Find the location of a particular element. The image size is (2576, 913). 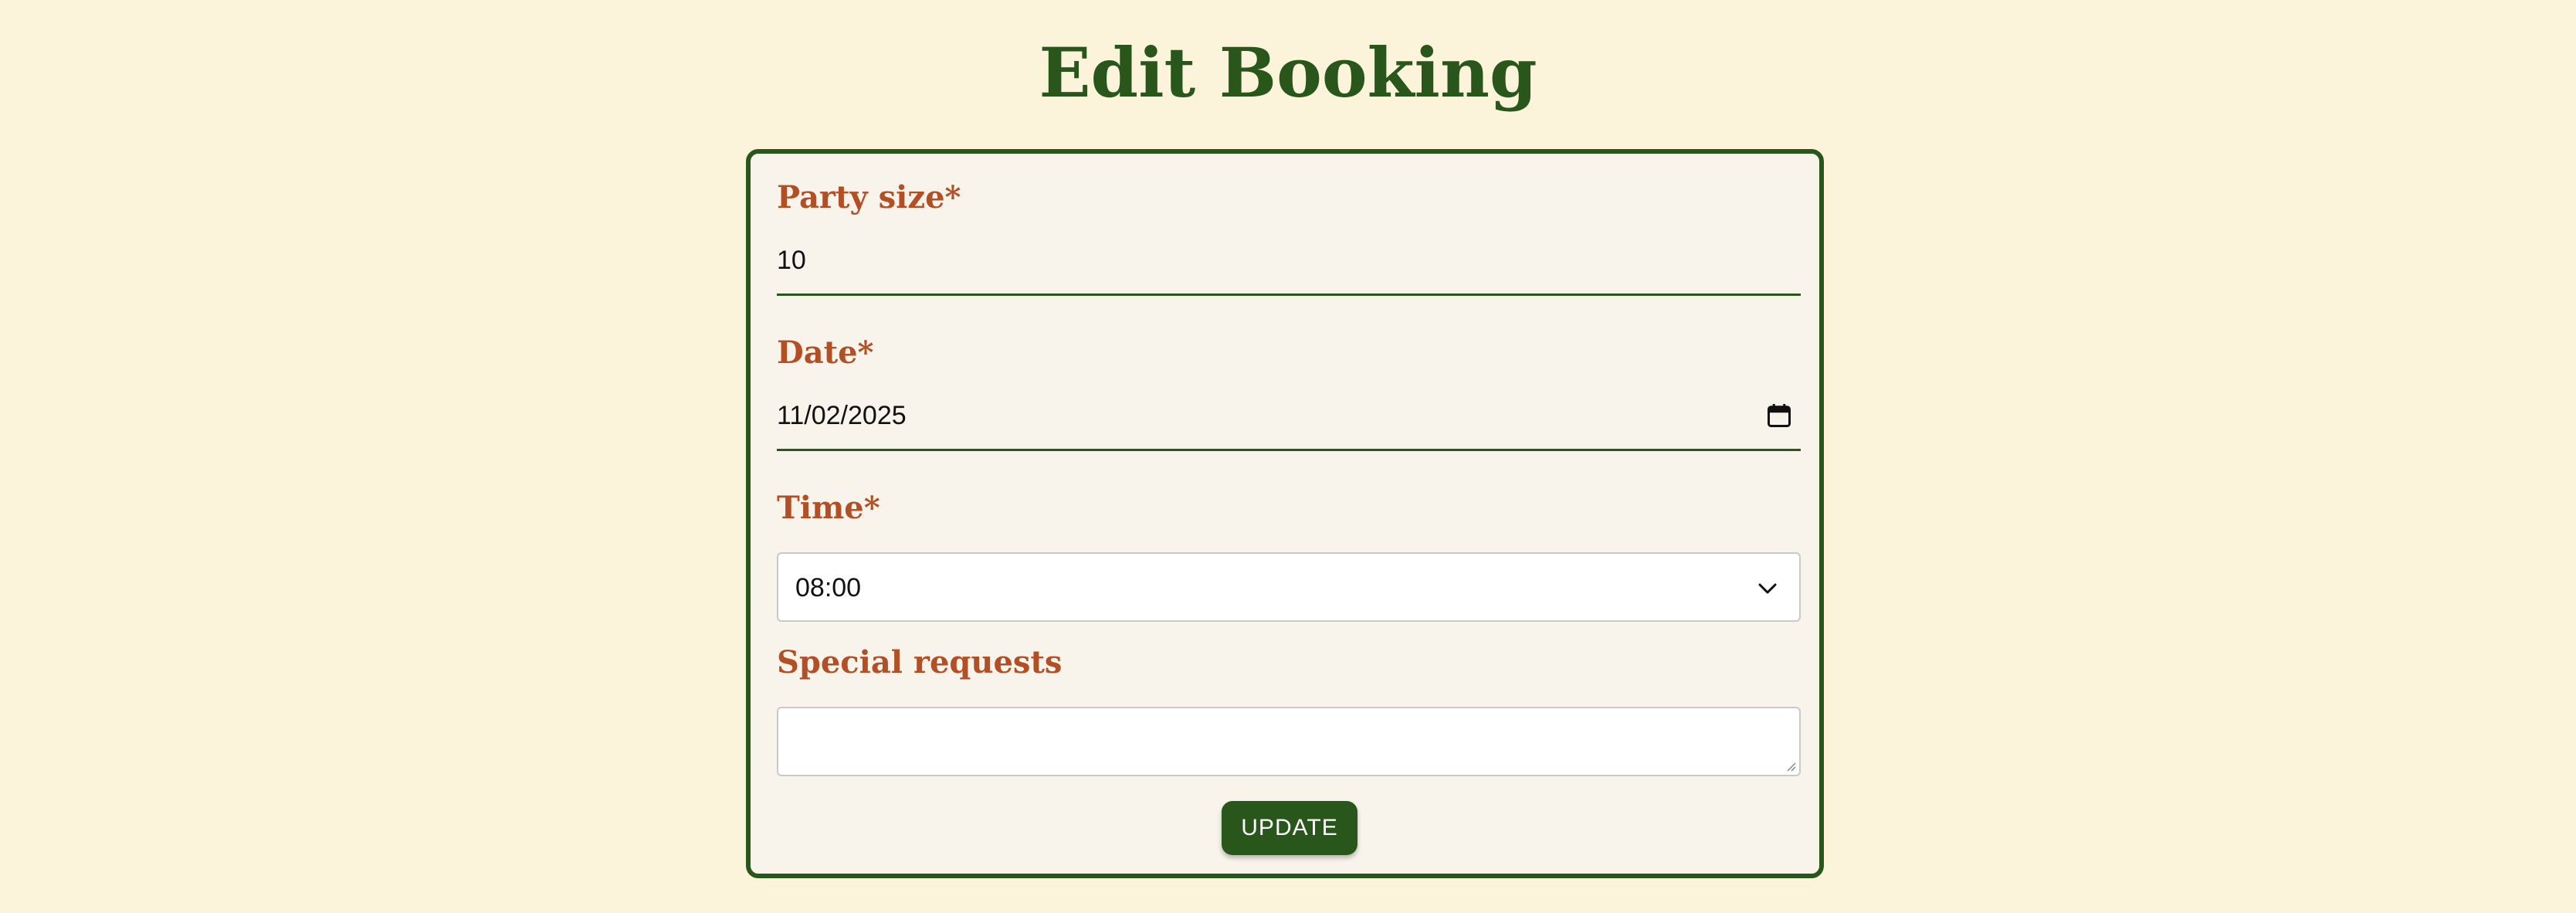

time-select: 08:00 is located at coordinates (1289, 587).